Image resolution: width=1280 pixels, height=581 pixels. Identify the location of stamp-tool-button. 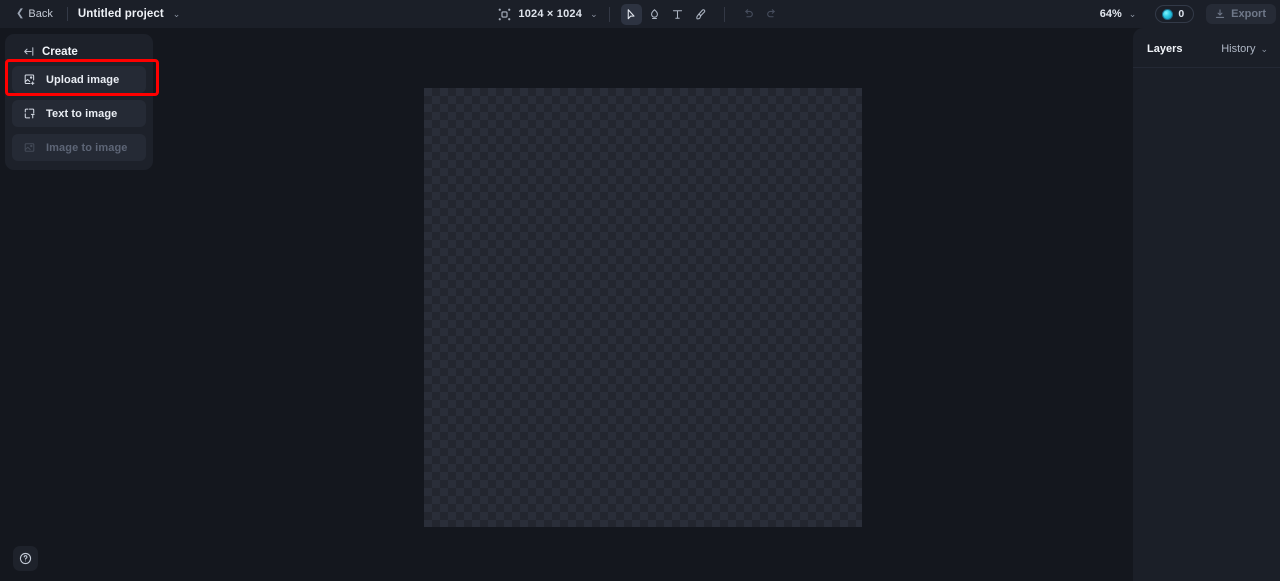
(654, 14).